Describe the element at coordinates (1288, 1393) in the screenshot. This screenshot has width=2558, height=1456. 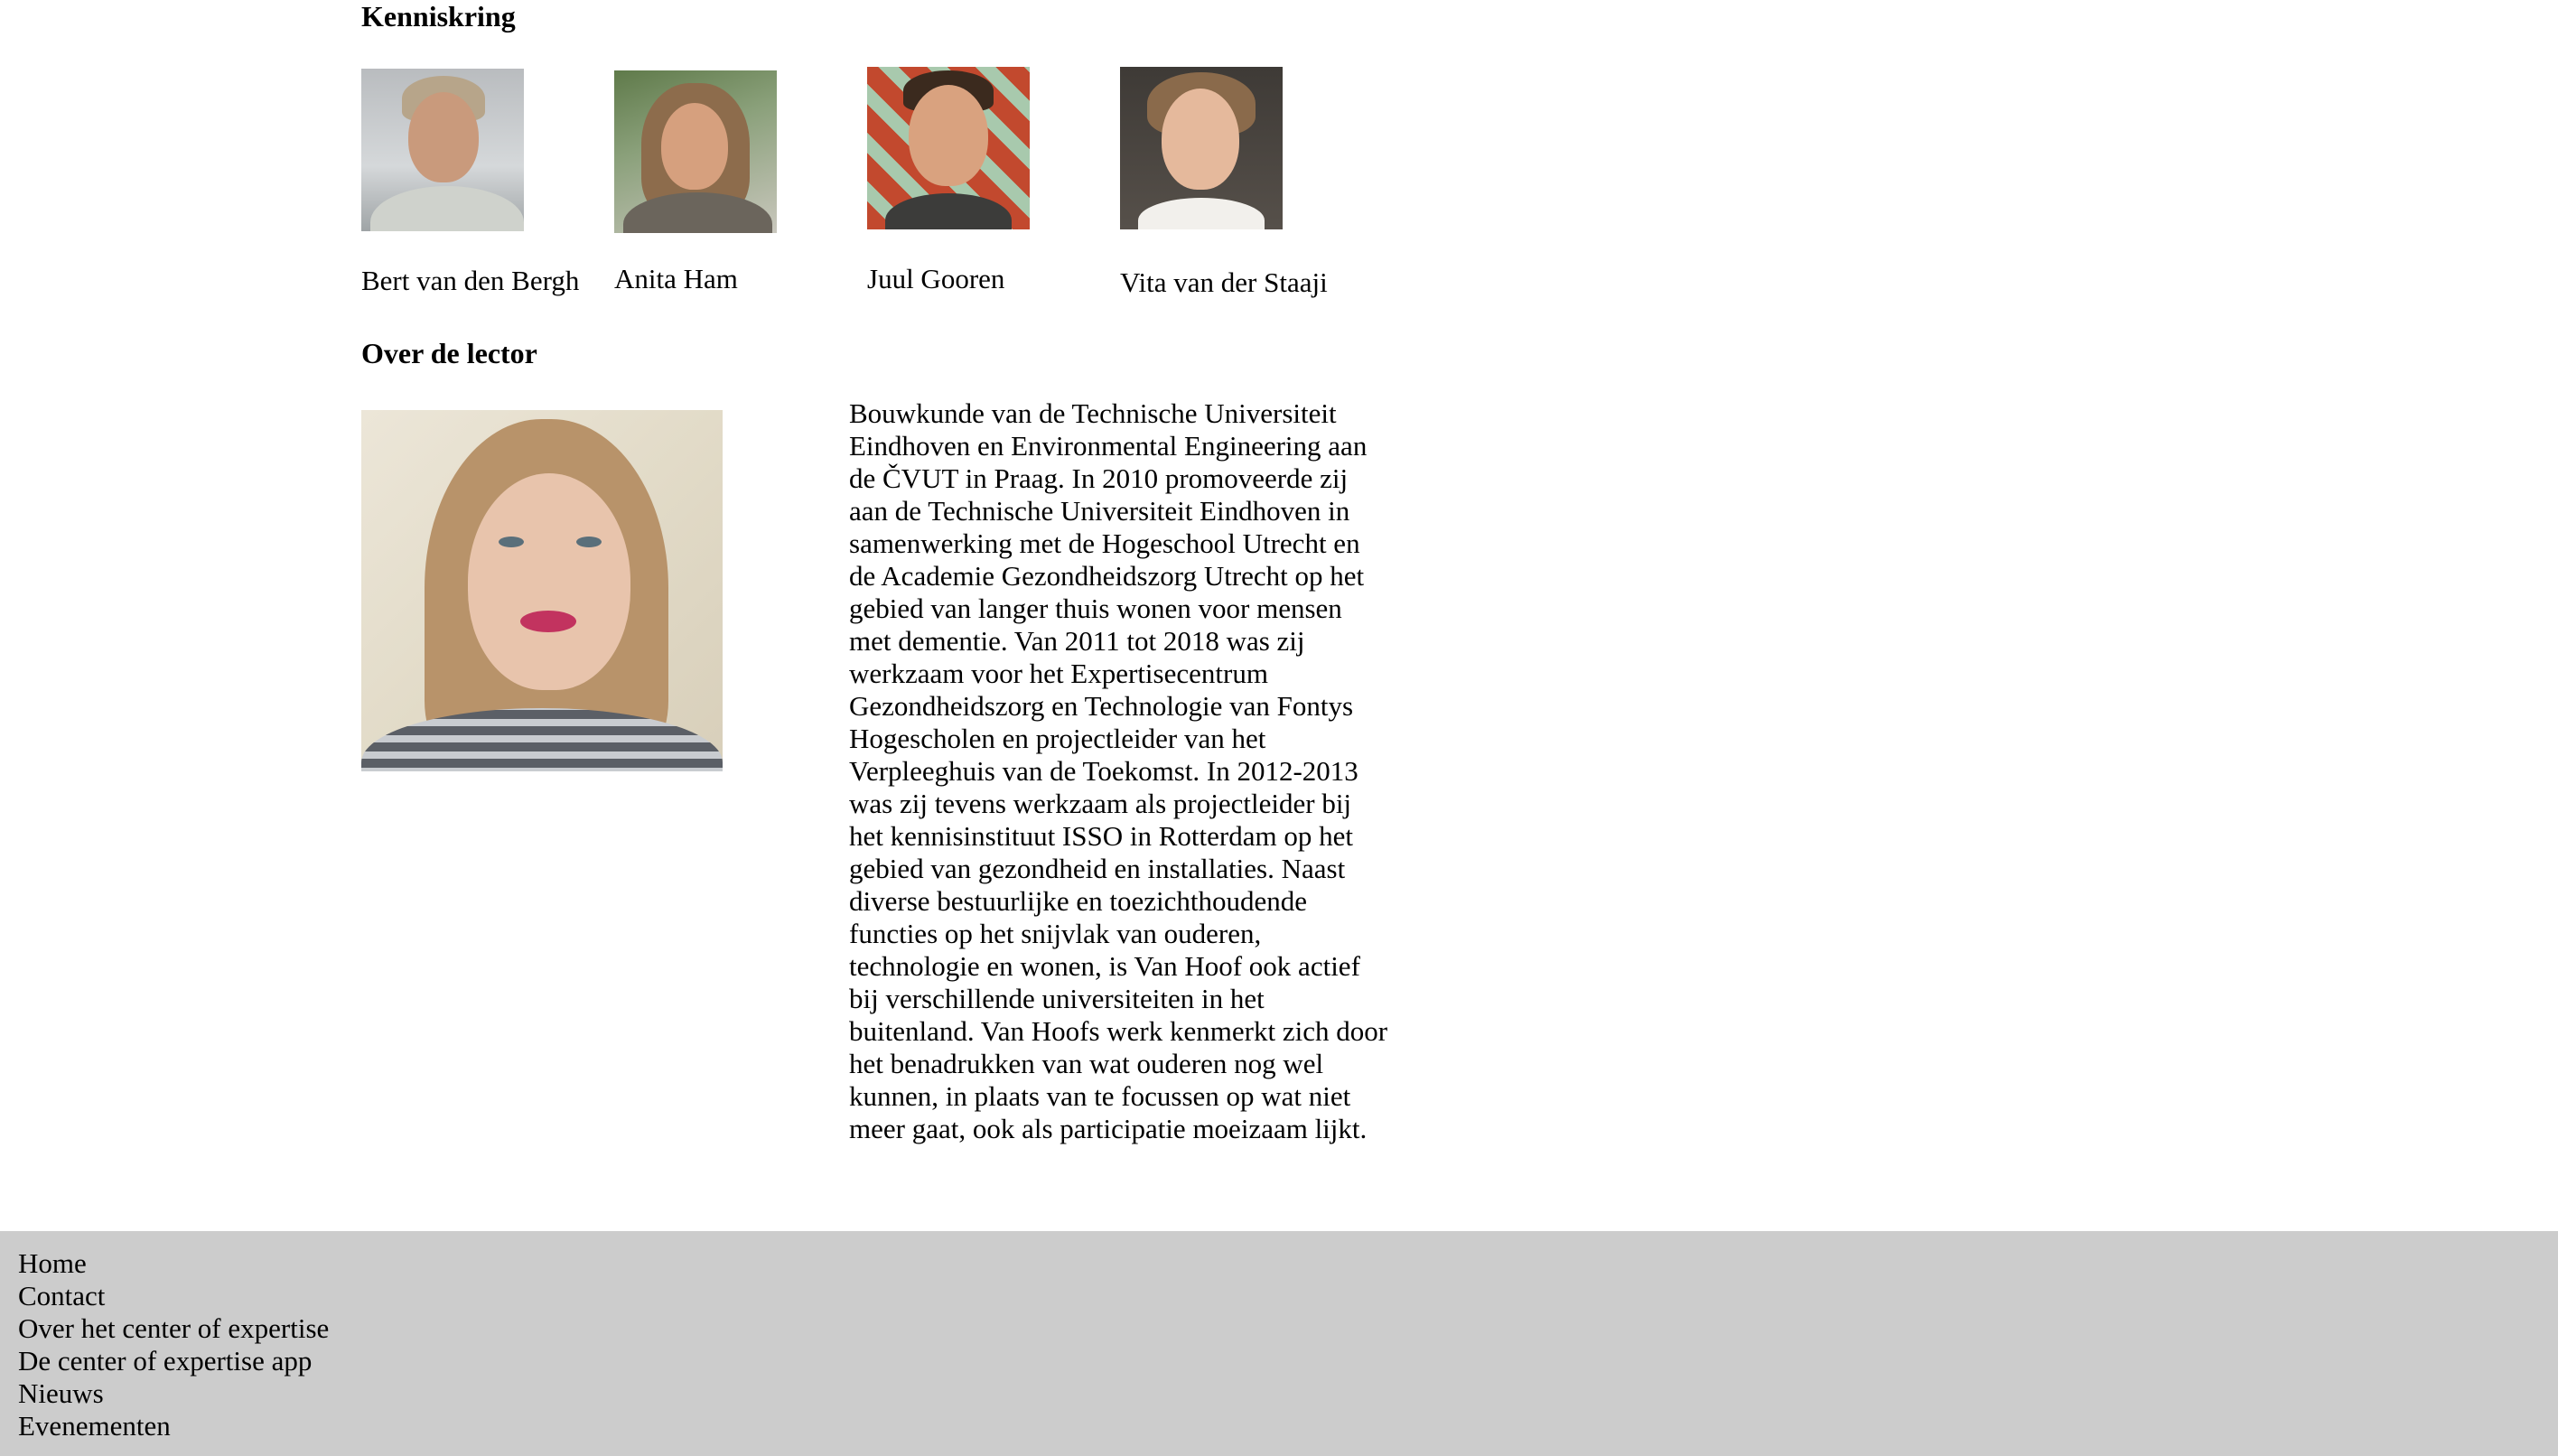
I see `footer-link-nieuws: Nieuws` at that location.